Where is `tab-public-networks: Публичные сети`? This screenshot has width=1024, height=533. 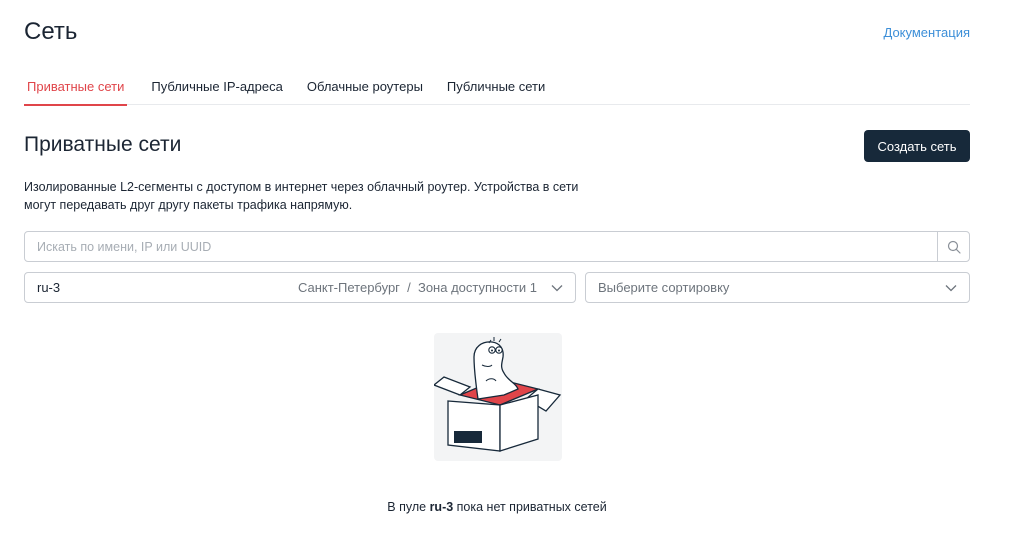 tab-public-networks: Публичные сети is located at coordinates (496, 90).